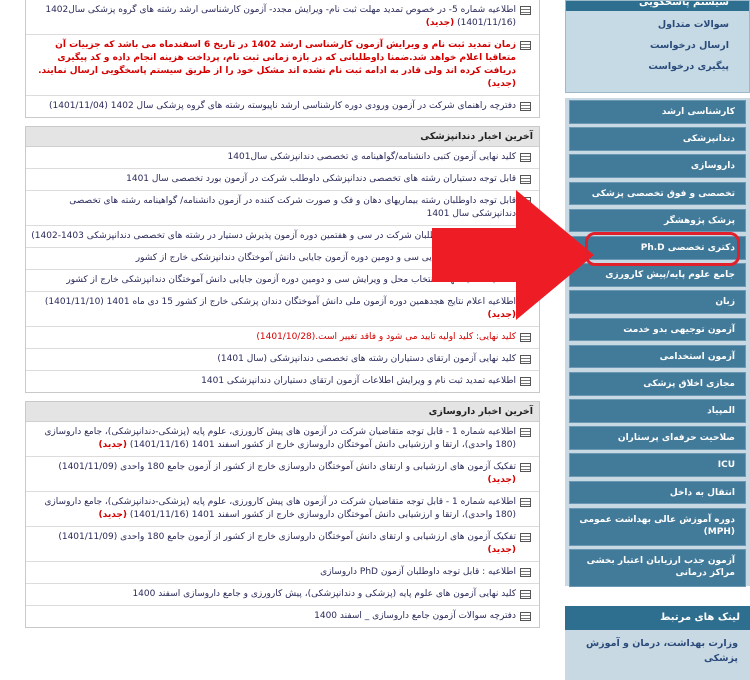  Describe the element at coordinates (657, 25) in the screenshot. I see `faq-link: سوالات متداول` at that location.